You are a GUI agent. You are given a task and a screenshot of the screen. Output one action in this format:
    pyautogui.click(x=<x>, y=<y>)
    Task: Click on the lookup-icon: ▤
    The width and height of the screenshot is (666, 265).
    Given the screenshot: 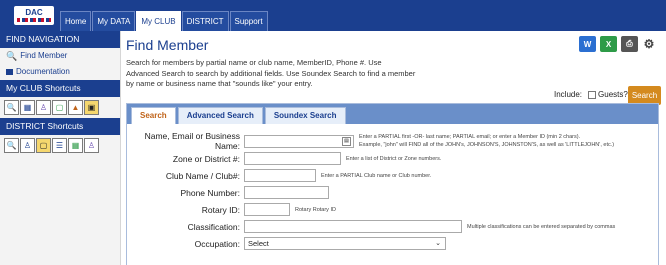 What is the action you would take?
    pyautogui.click(x=346, y=141)
    